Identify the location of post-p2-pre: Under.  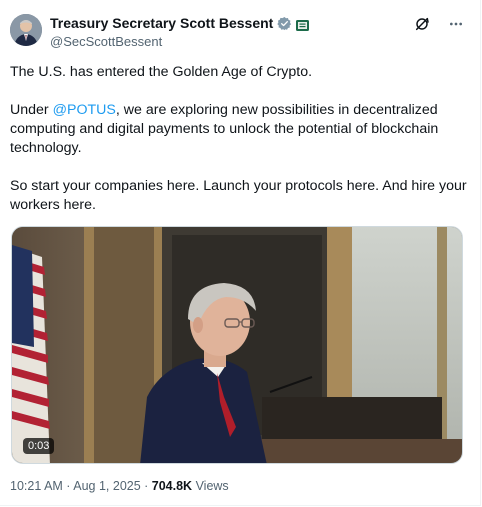
(31, 110).